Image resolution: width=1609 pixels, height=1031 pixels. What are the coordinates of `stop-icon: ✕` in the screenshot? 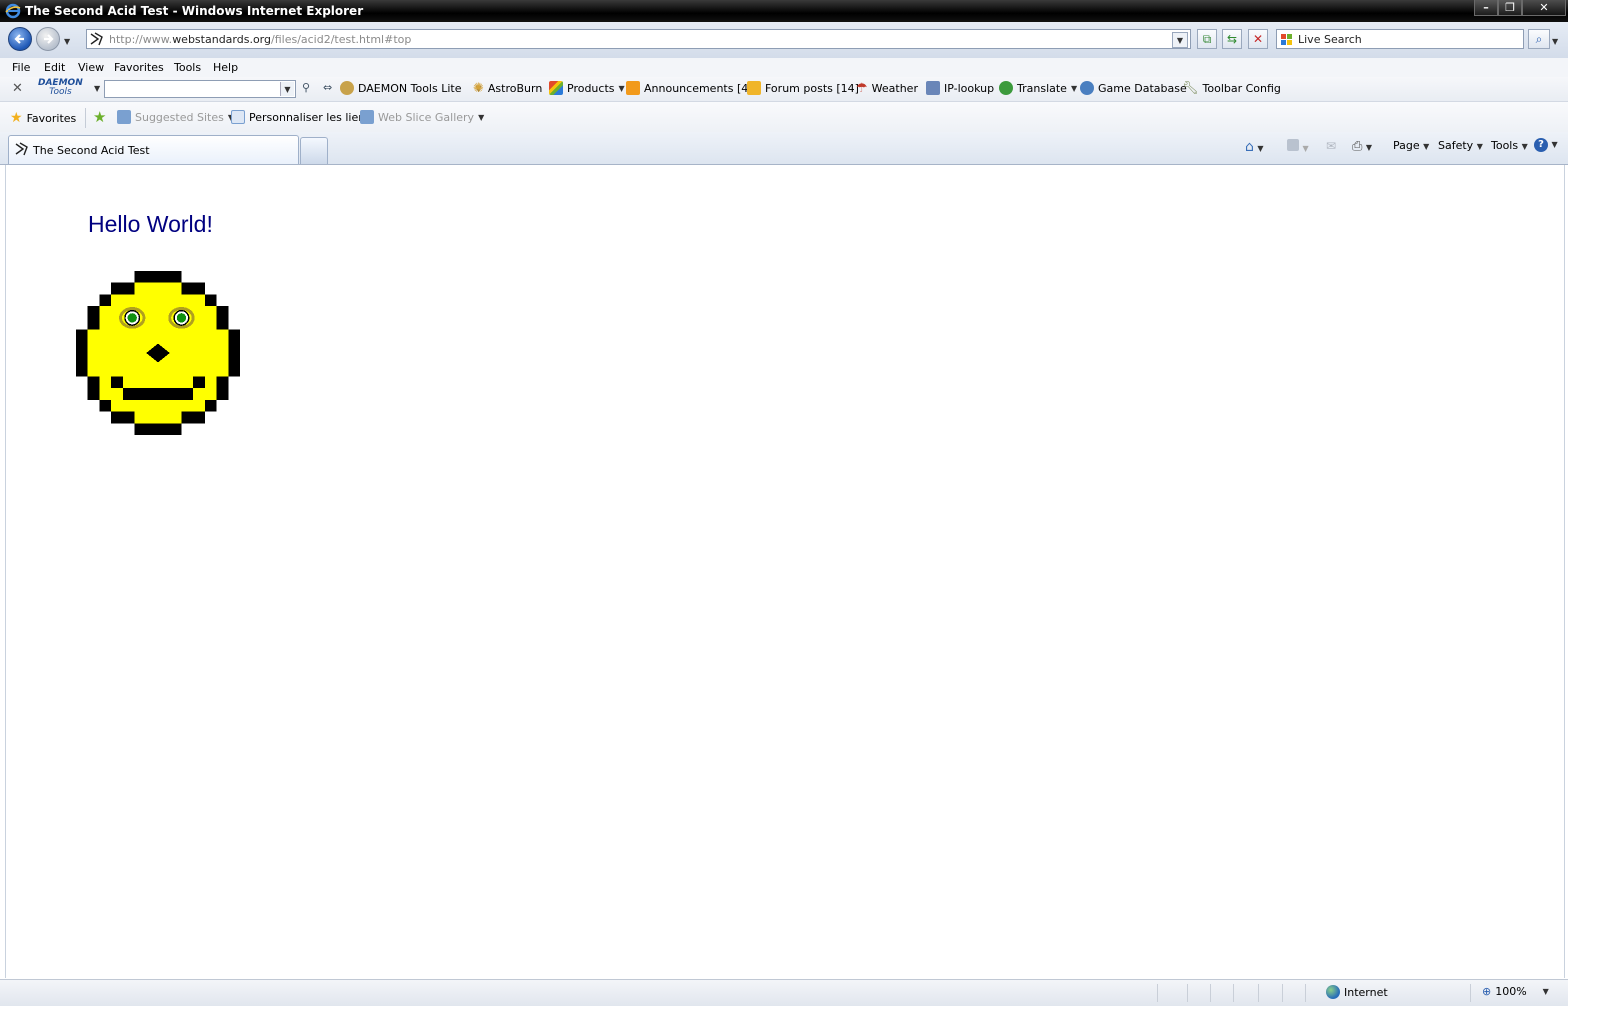 It's located at (1258, 39).